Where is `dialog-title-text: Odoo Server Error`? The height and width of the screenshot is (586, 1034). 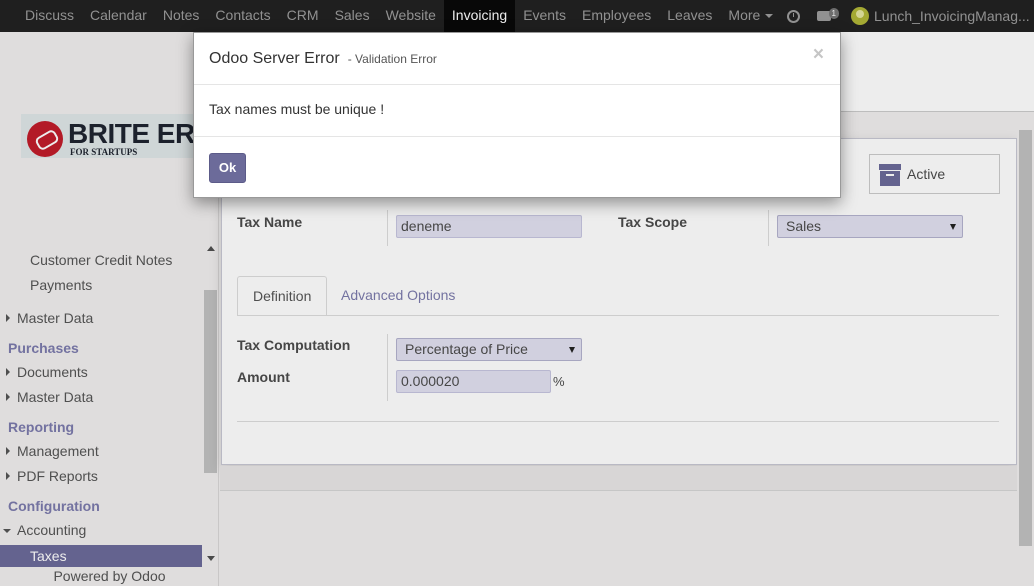
dialog-title-text: Odoo Server Error is located at coordinates (274, 58).